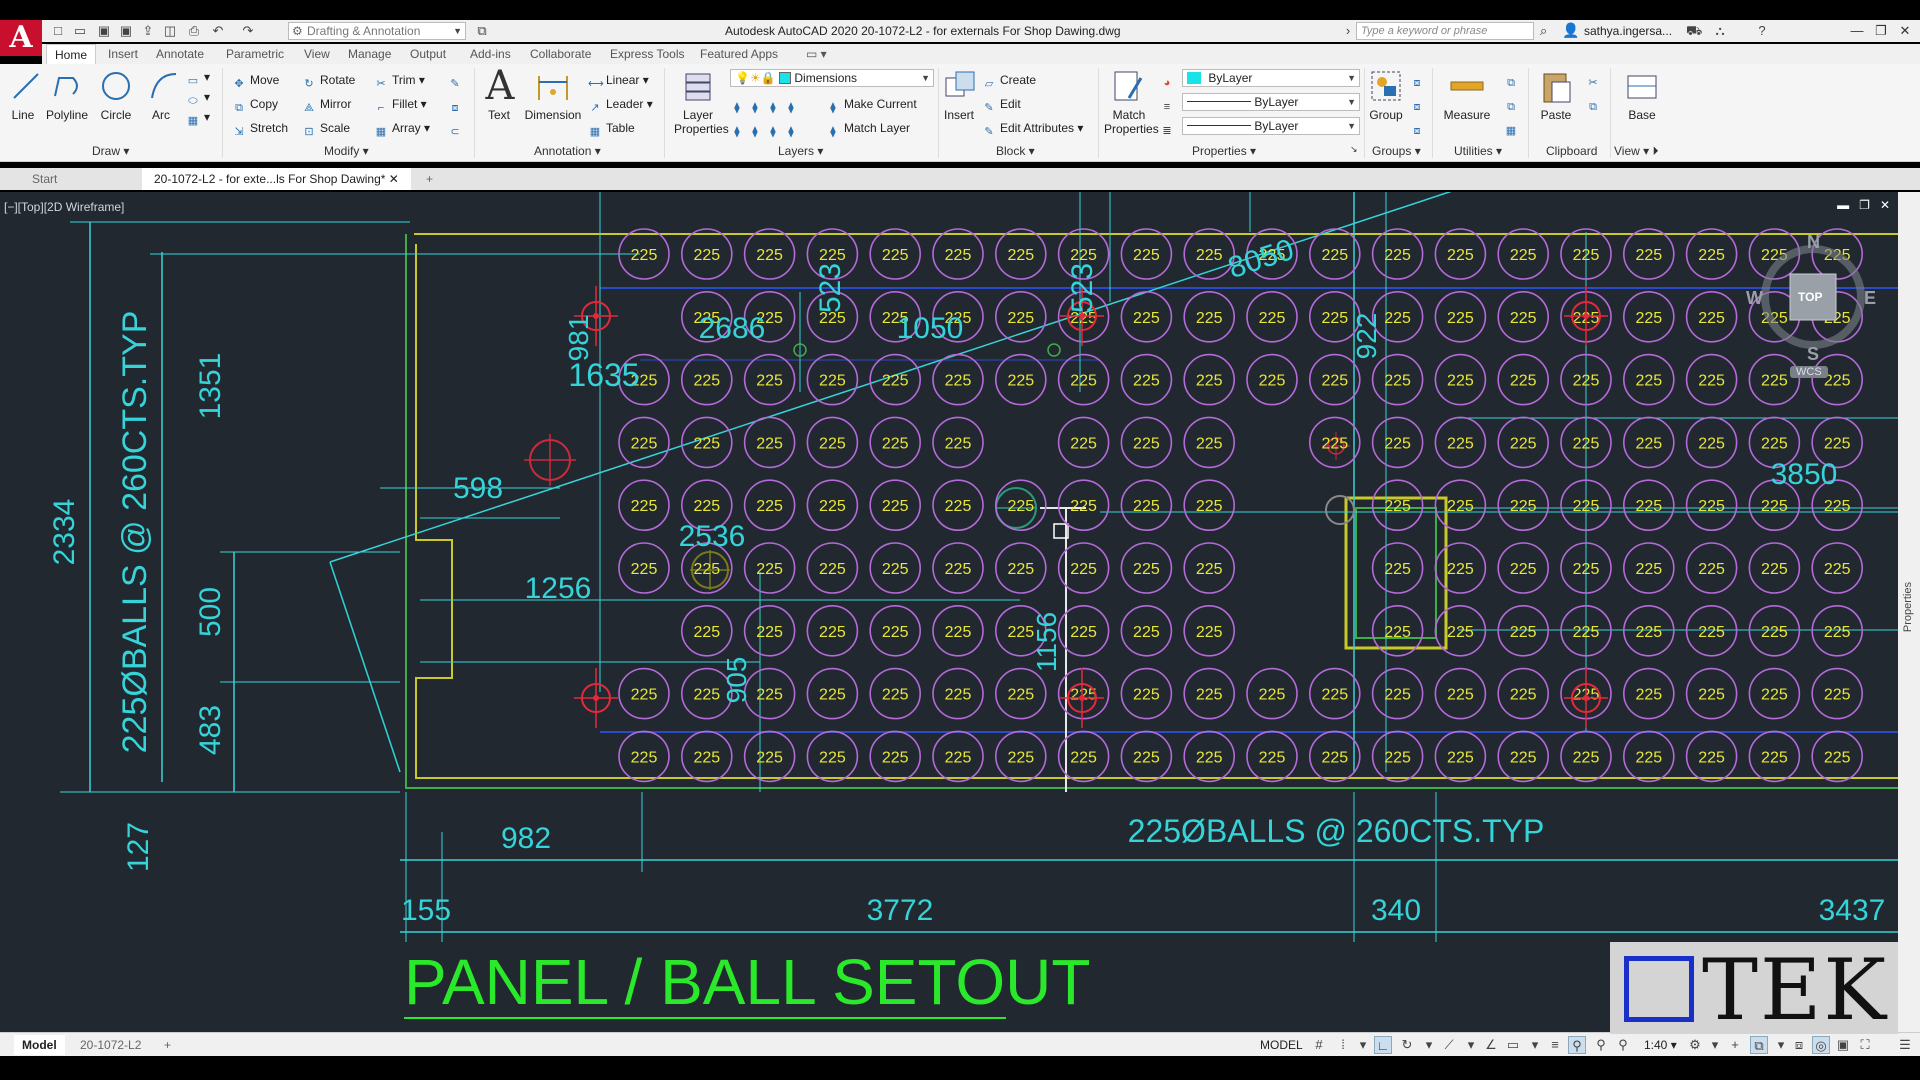 The height and width of the screenshot is (1080, 1920). What do you see at coordinates (110, 151) in the screenshot?
I see `panel-draw-label: Draw ▾` at bounding box center [110, 151].